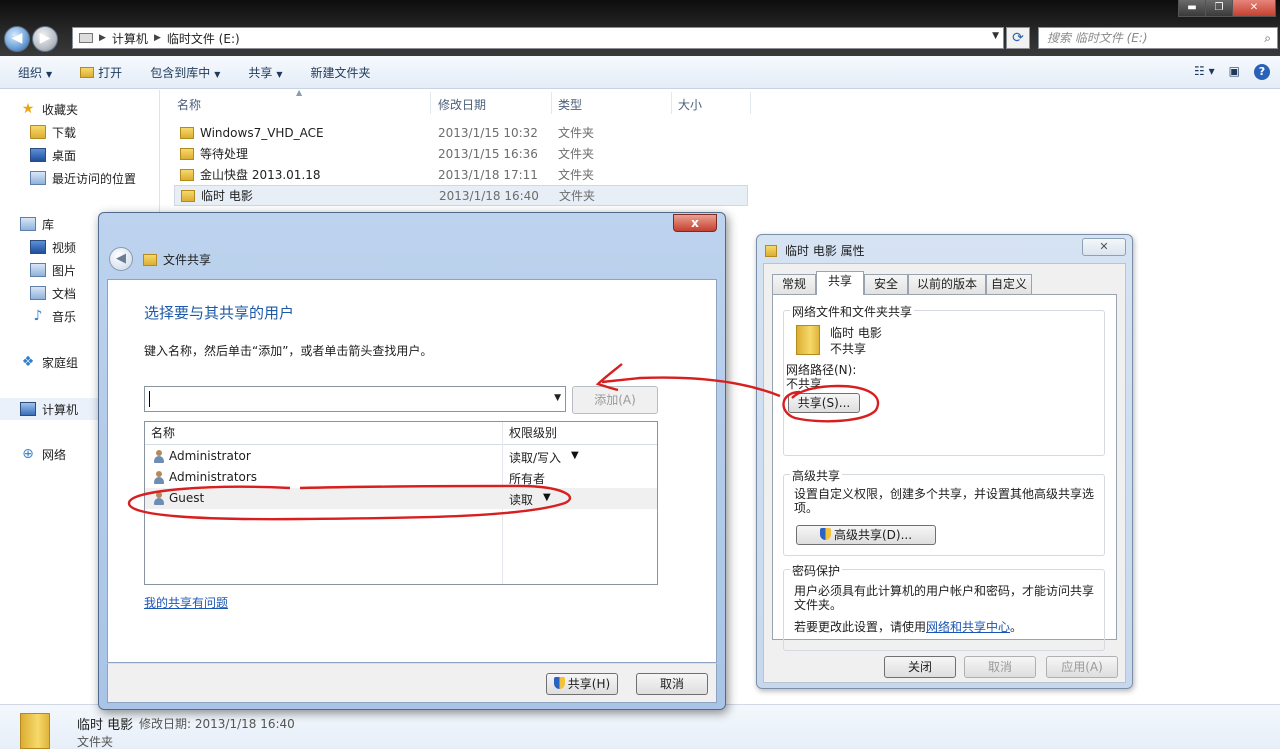  I want to click on change-suffix: 。, so click(1016, 627).